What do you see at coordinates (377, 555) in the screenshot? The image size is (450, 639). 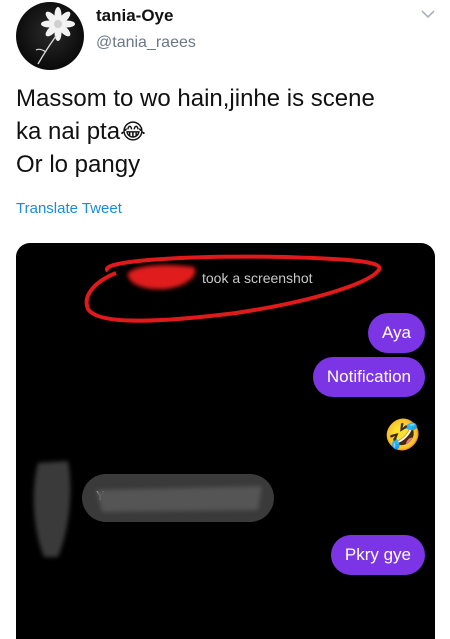 I see `message-bubble-pkry-gye: Pkry gye` at bounding box center [377, 555].